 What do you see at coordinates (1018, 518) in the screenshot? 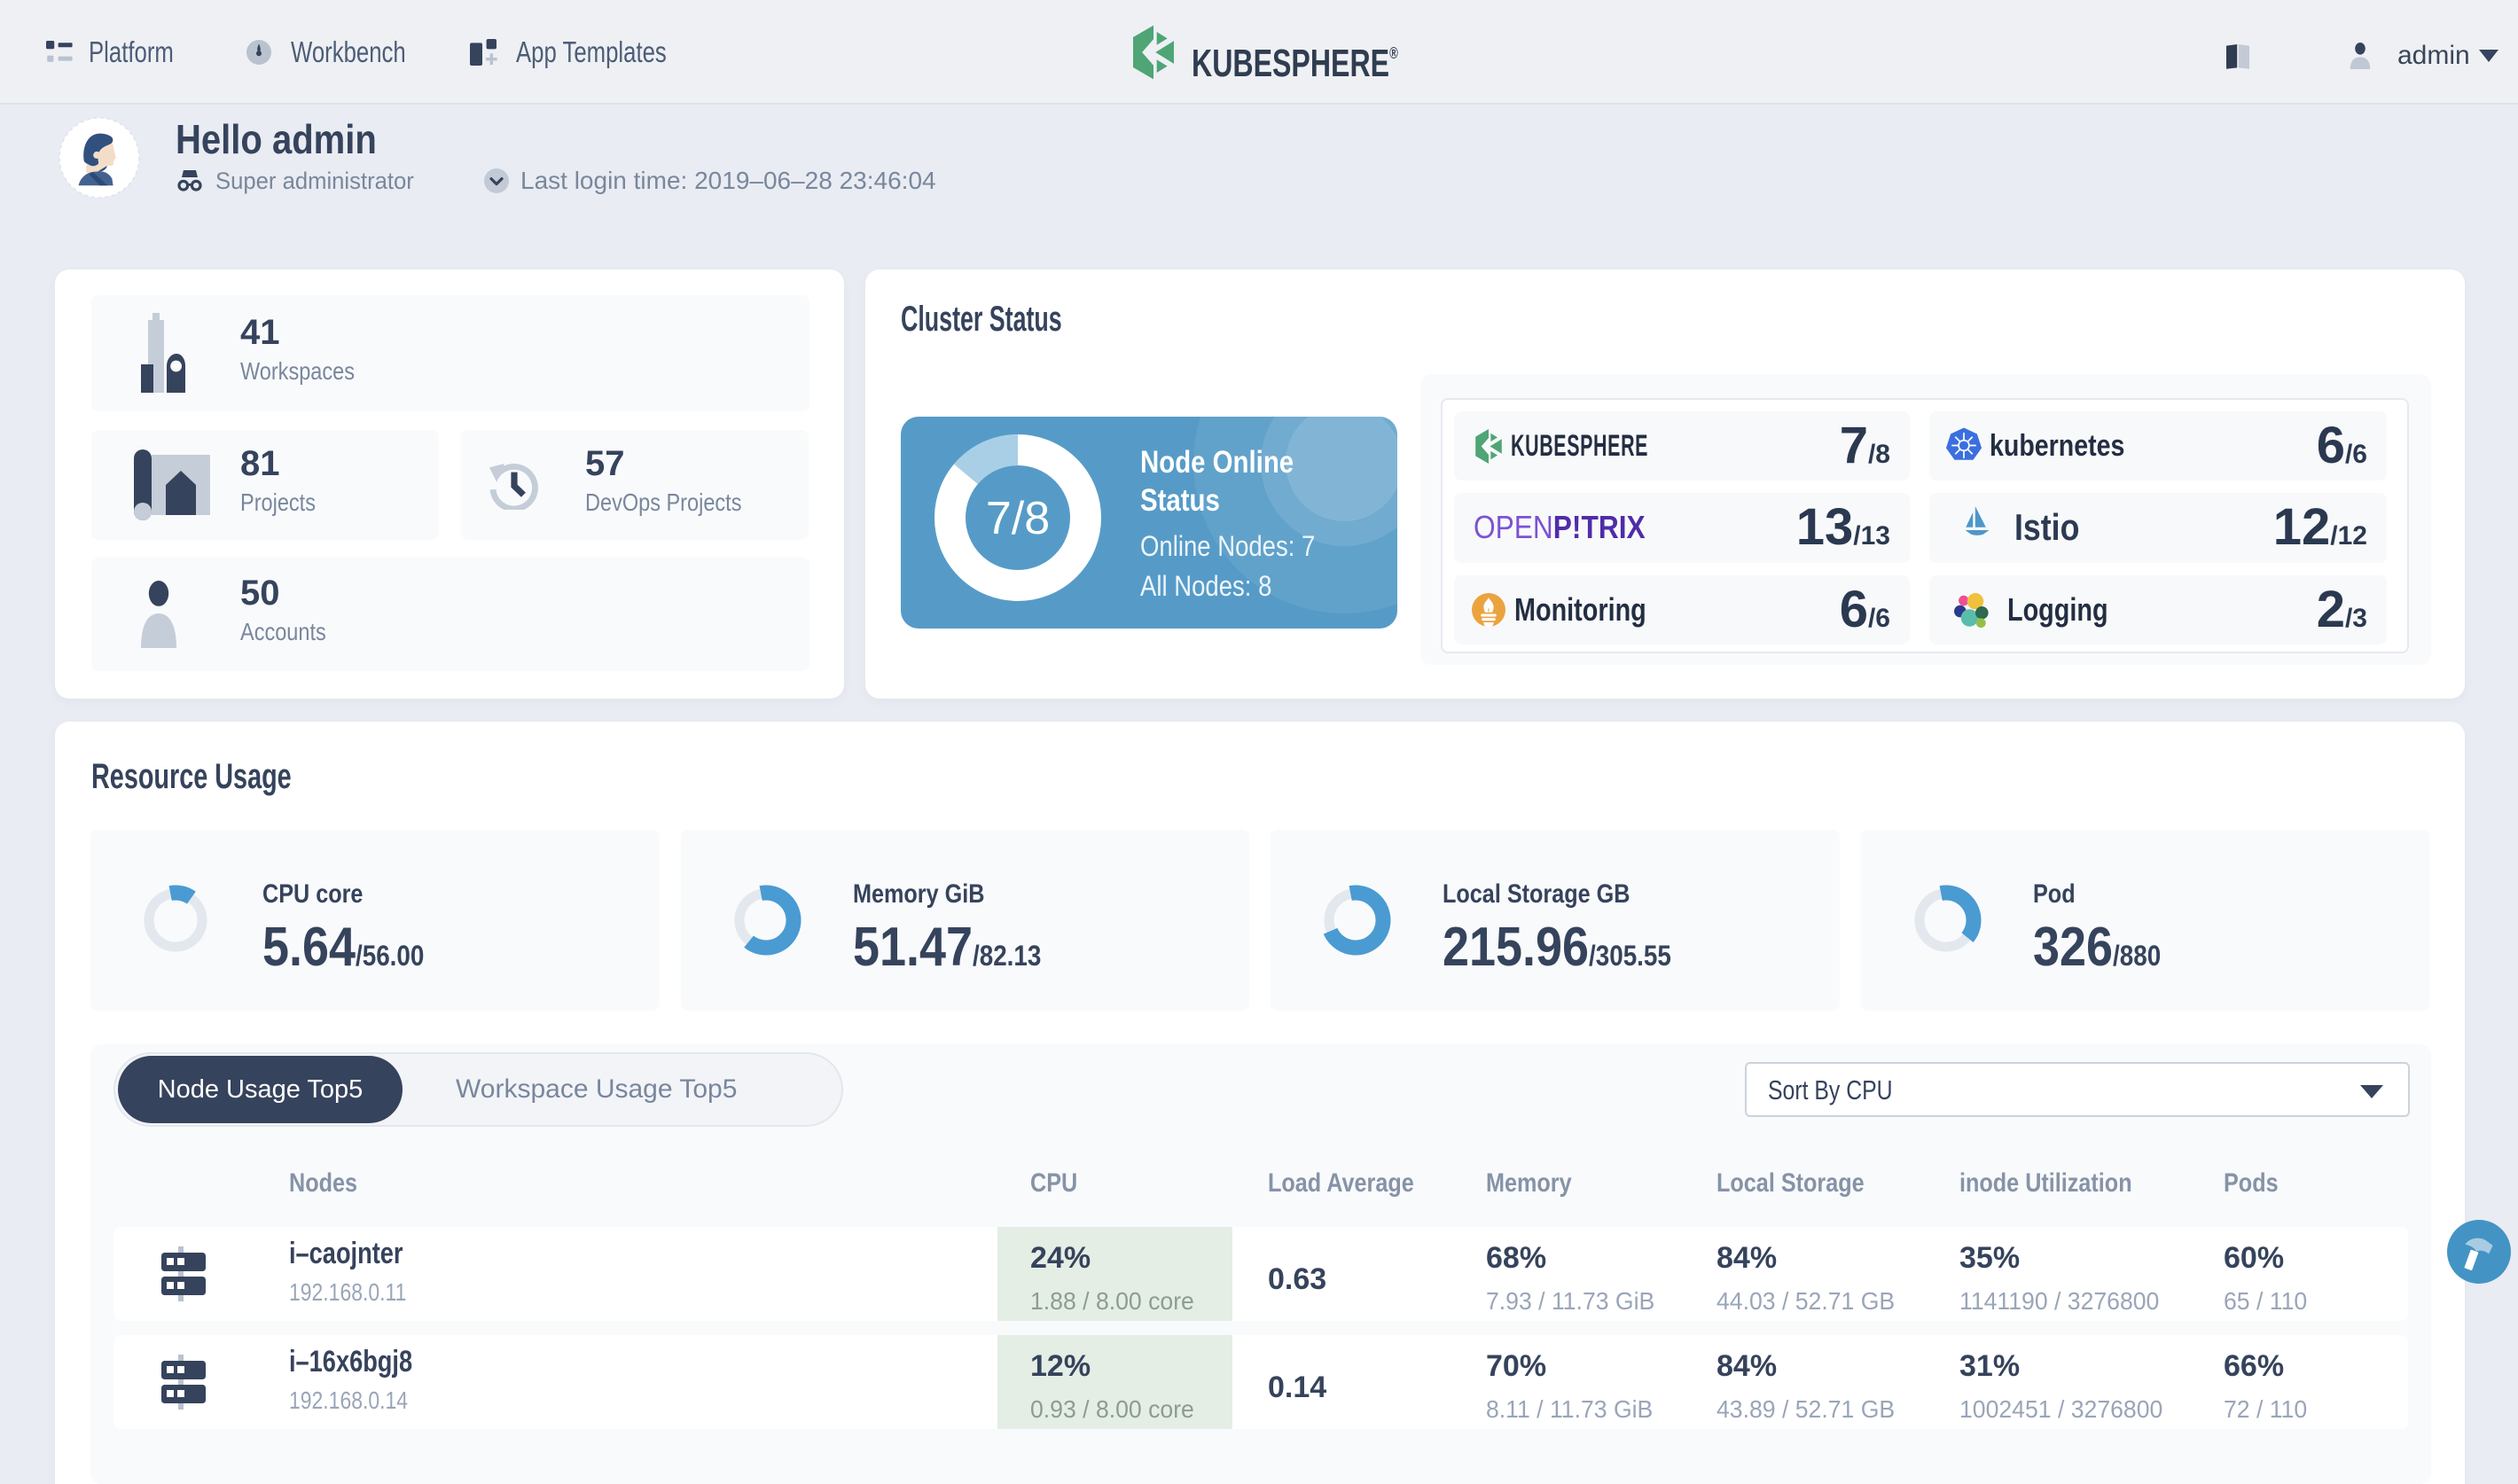
I see `svg-text: 7/8` at bounding box center [1018, 518].